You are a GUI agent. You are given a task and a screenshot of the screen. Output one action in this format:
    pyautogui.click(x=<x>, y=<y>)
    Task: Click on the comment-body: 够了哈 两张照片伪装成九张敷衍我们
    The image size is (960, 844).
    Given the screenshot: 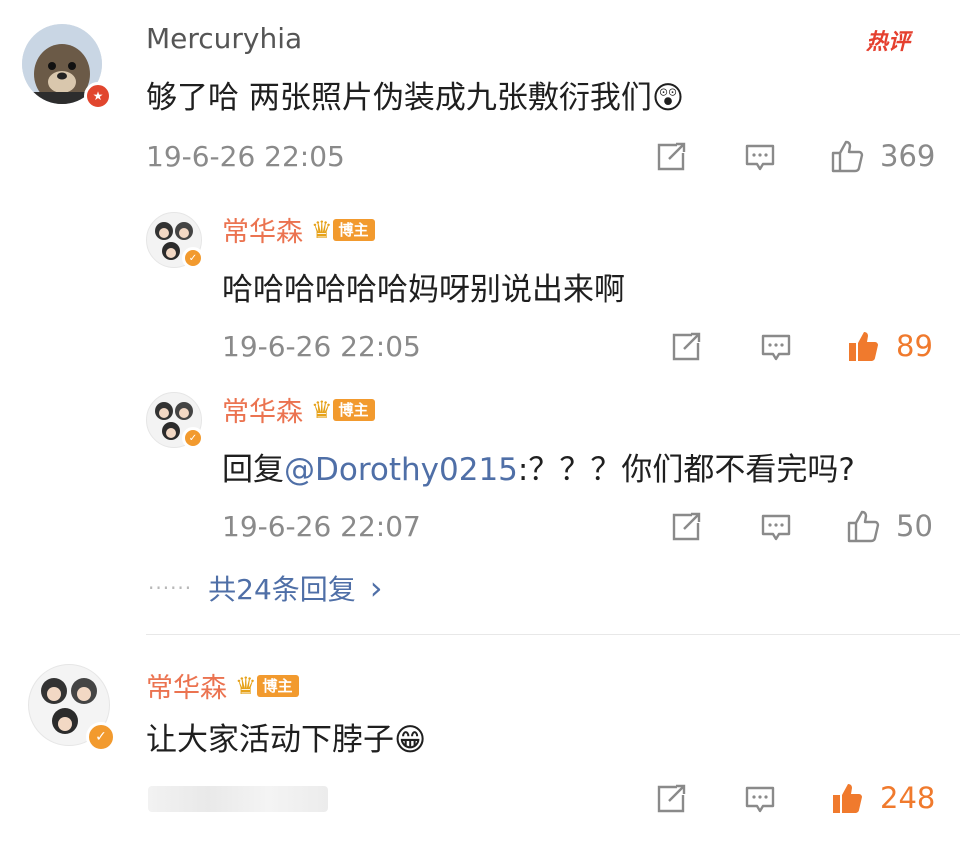 What is the action you would take?
    pyautogui.click(x=399, y=98)
    